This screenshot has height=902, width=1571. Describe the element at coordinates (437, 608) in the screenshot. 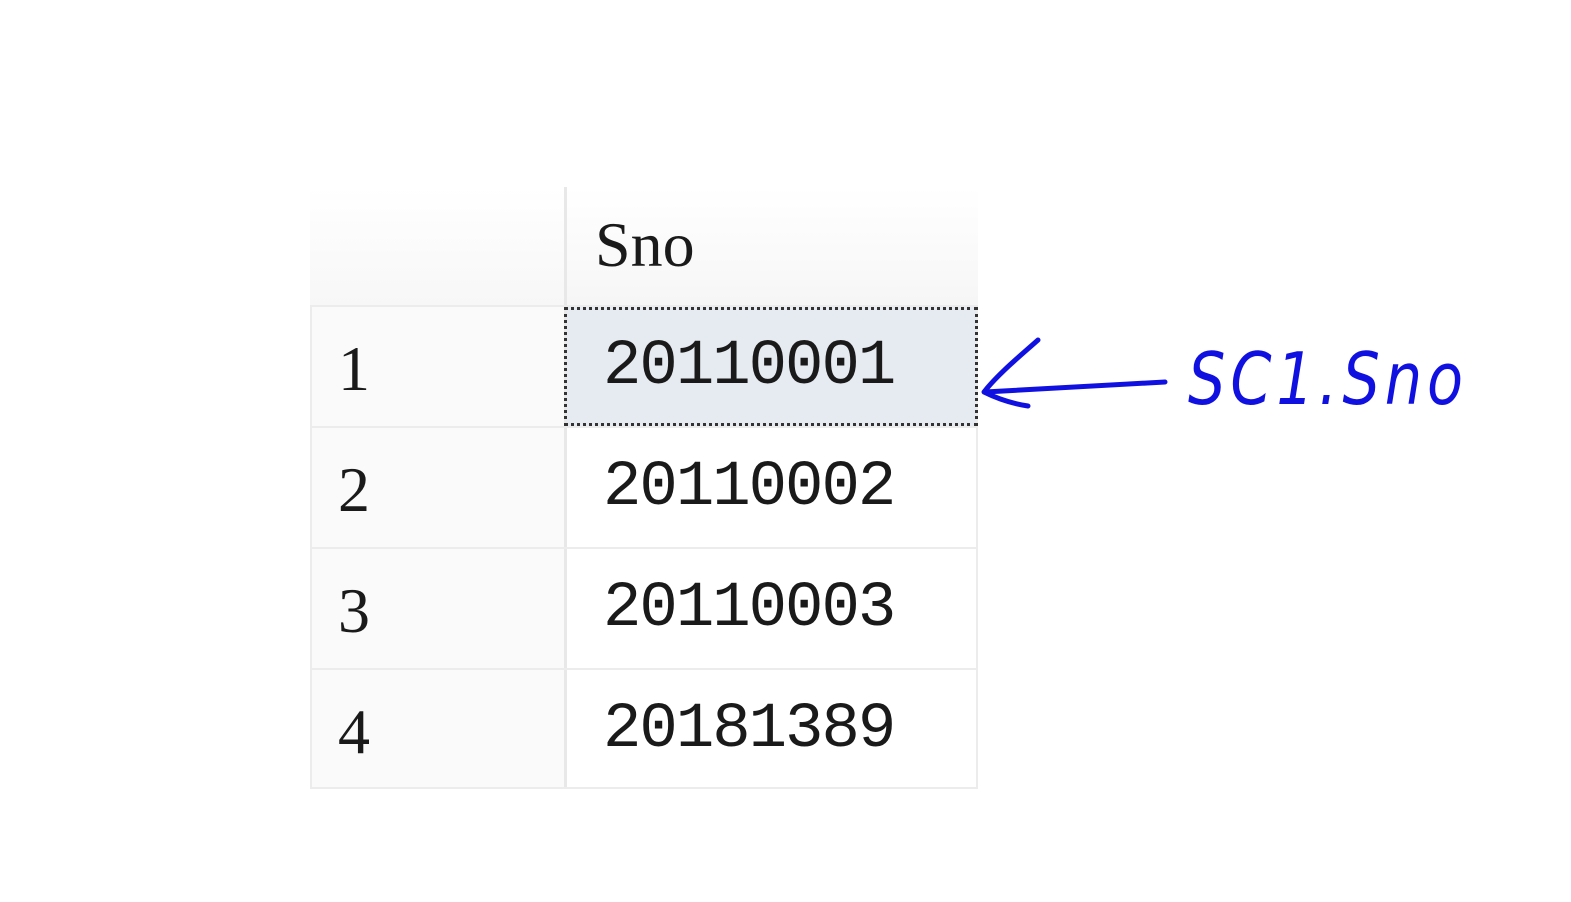

I see `row-number-cell: 3` at that location.